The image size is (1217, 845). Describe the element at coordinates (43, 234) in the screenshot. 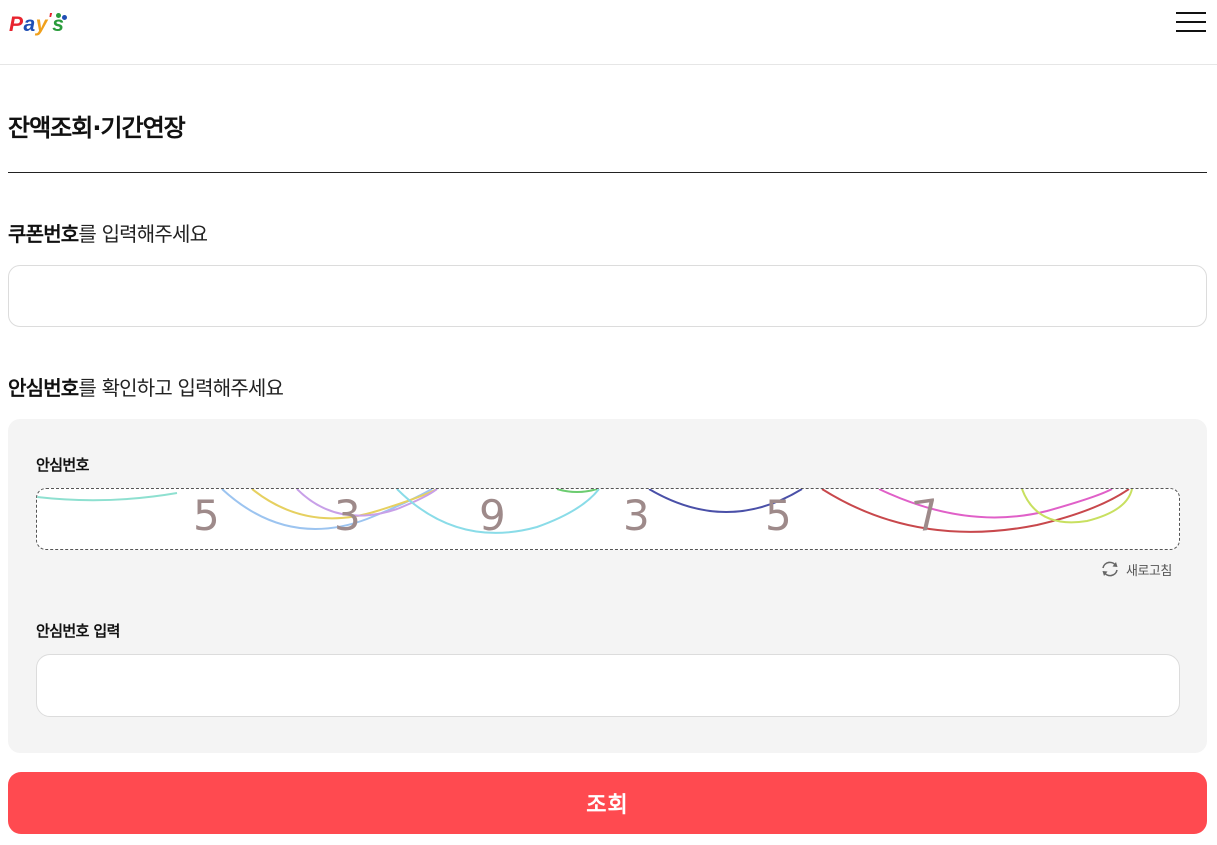

I see `coupon-label-bold: 쿠폰번호` at that location.